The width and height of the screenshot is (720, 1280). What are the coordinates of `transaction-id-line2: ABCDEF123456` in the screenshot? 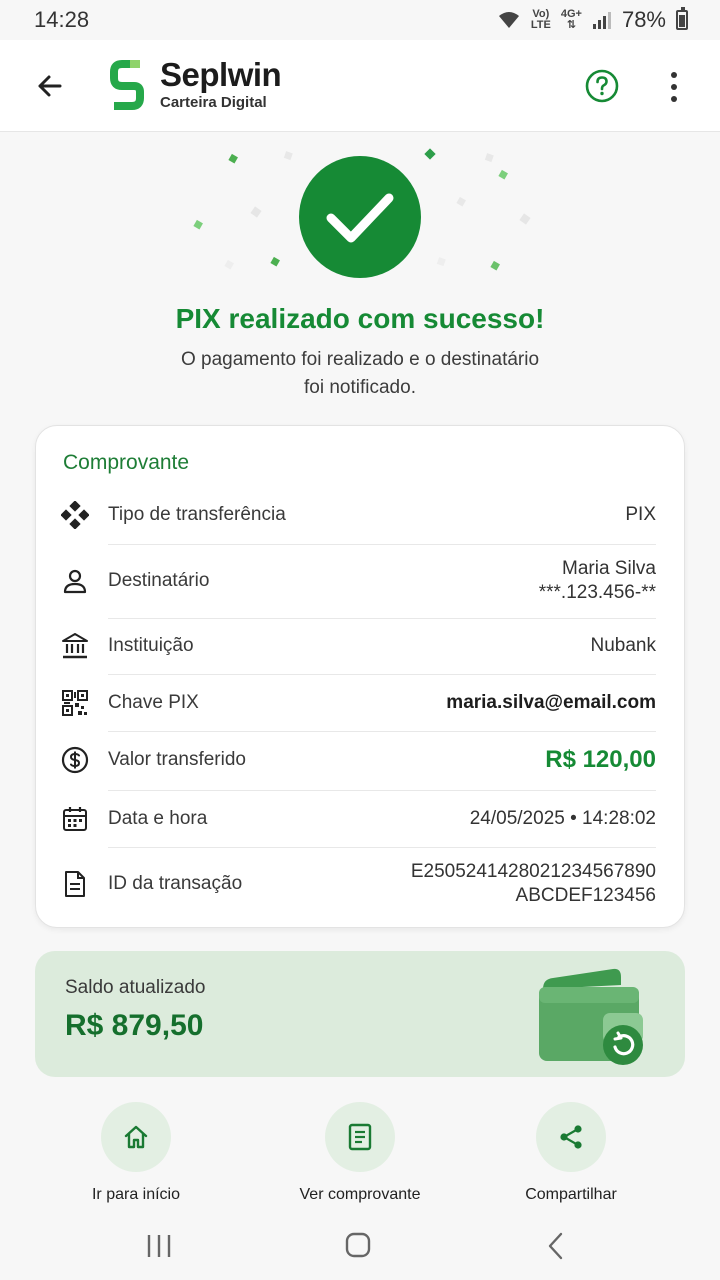 It's located at (585, 895).